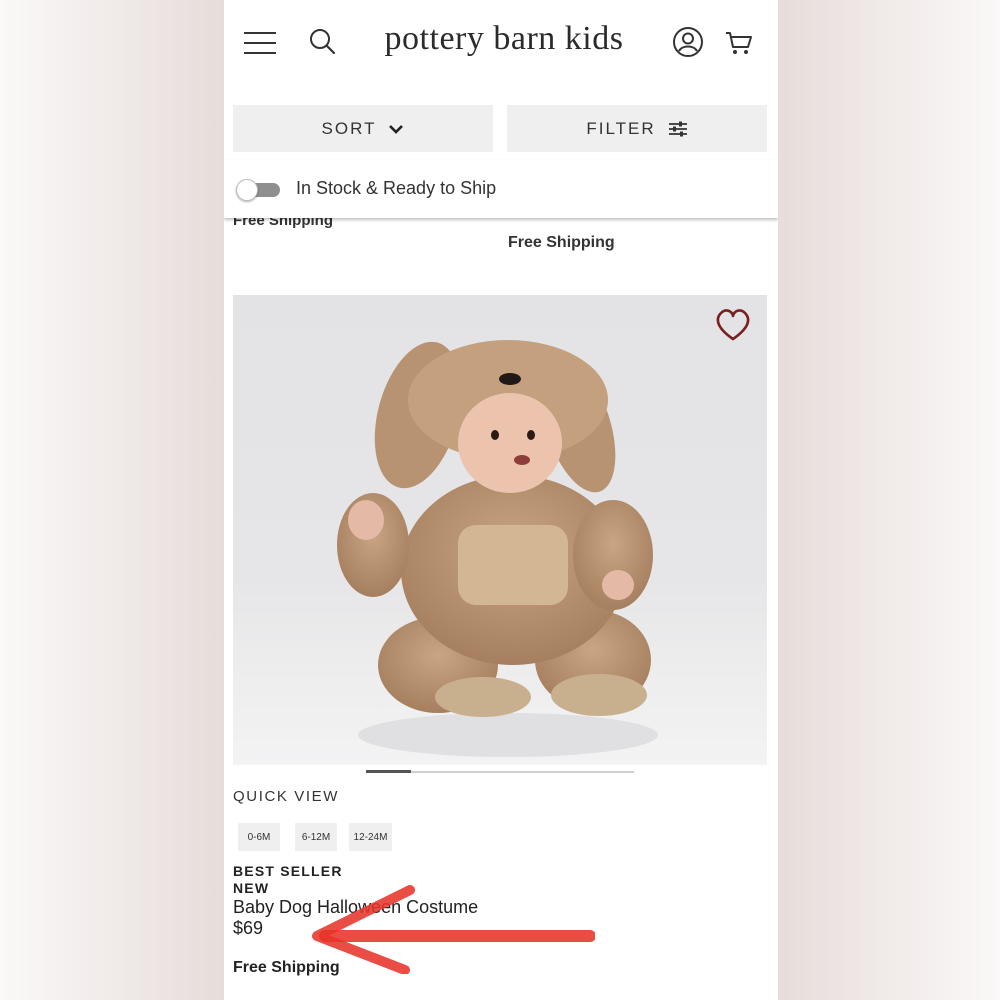 The height and width of the screenshot is (1000, 1000). What do you see at coordinates (316, 837) in the screenshot?
I see `size-chip-6-12m: 6-12M` at bounding box center [316, 837].